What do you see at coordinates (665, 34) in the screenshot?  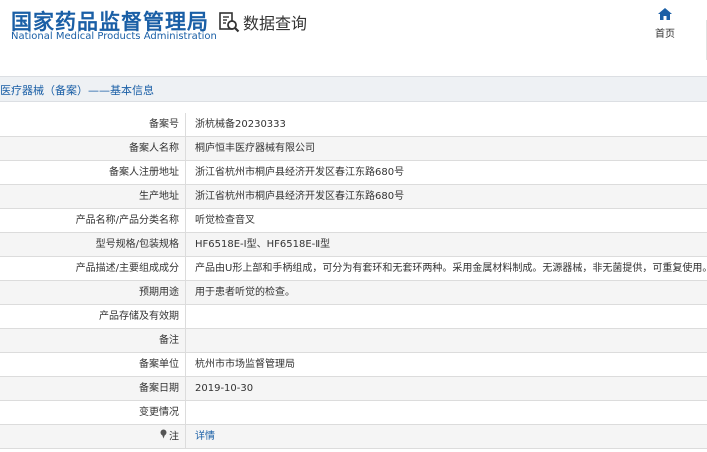 I see `home-nav-label: 首页` at bounding box center [665, 34].